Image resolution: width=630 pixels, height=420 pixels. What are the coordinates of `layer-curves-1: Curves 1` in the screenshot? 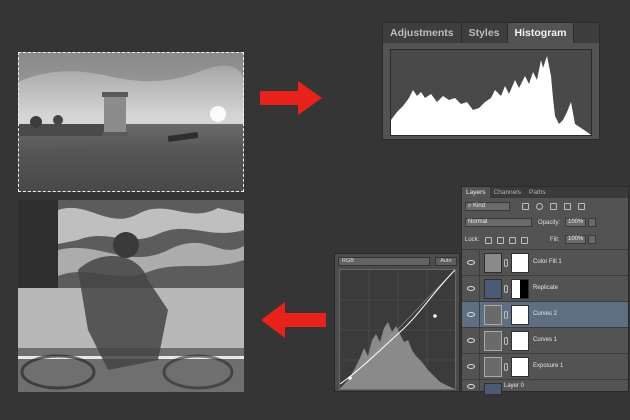 It's located at (545, 340).